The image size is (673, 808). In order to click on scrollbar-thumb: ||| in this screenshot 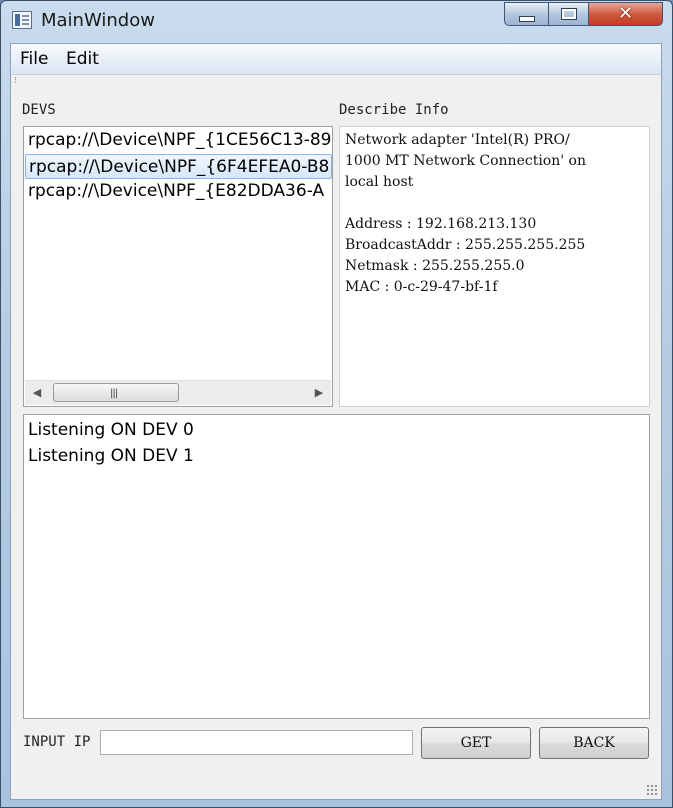, I will do `click(116, 392)`.